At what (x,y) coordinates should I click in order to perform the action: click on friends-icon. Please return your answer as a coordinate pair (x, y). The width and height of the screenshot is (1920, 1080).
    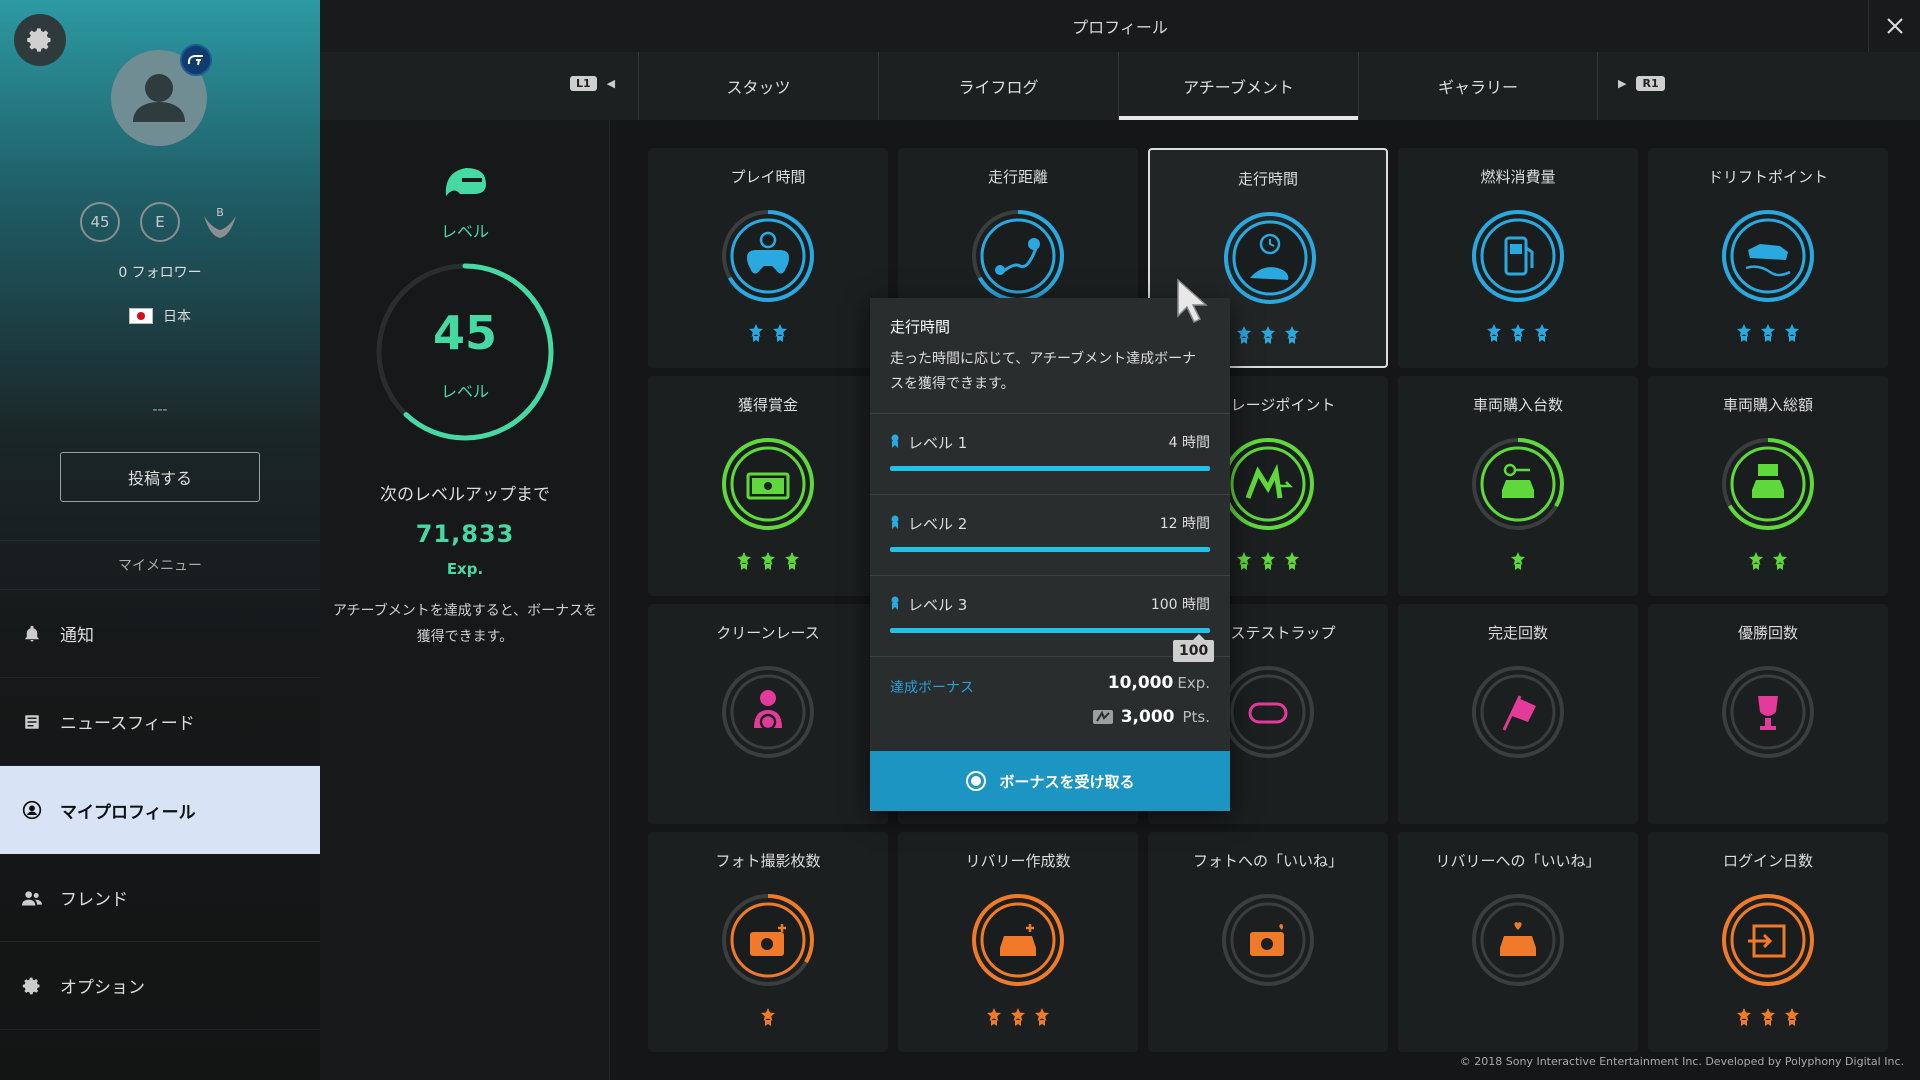
    Looking at the image, I should click on (32, 898).